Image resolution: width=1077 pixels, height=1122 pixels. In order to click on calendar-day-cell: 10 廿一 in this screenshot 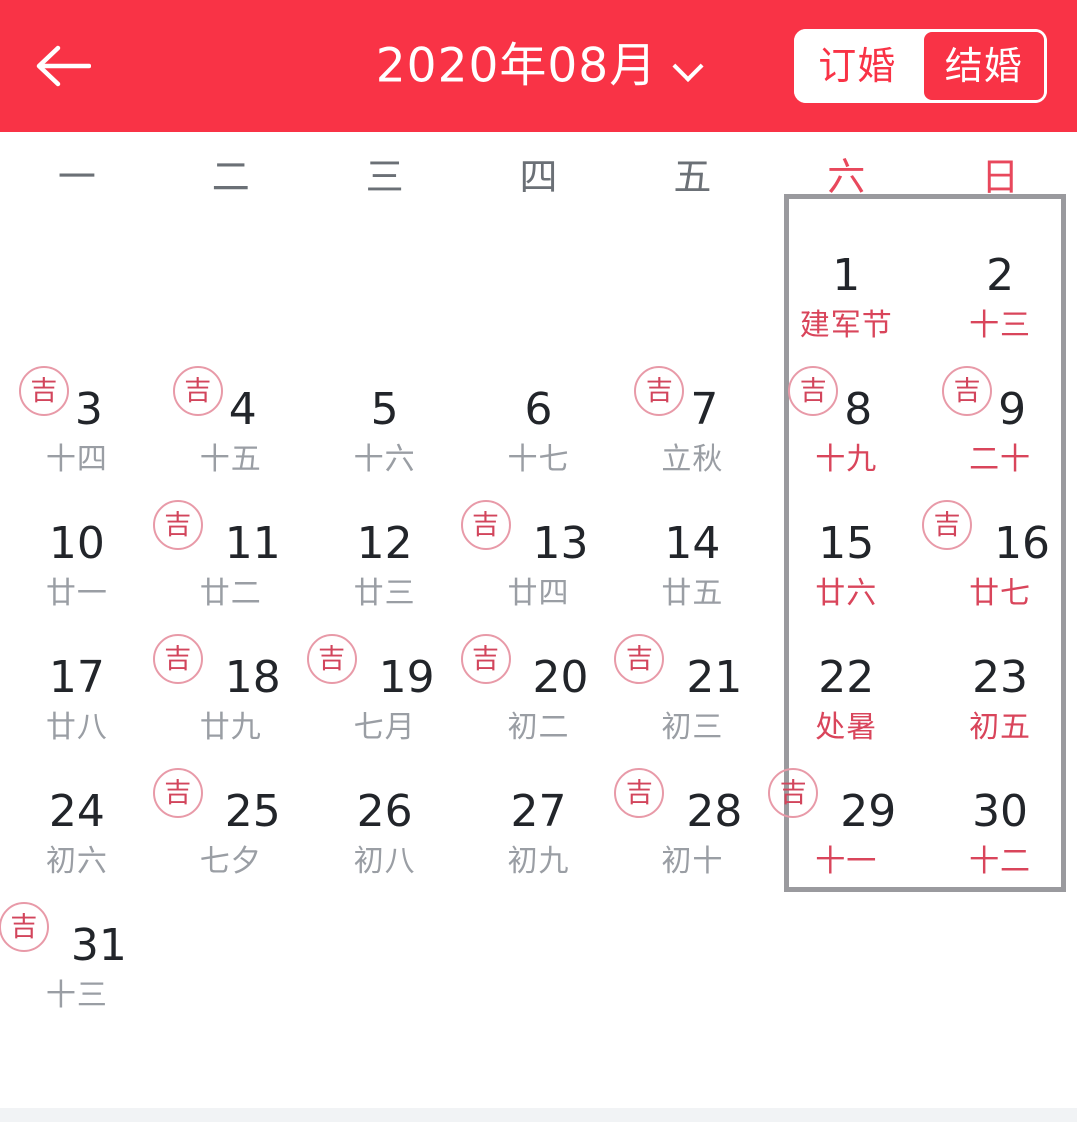, I will do `click(77, 557)`.